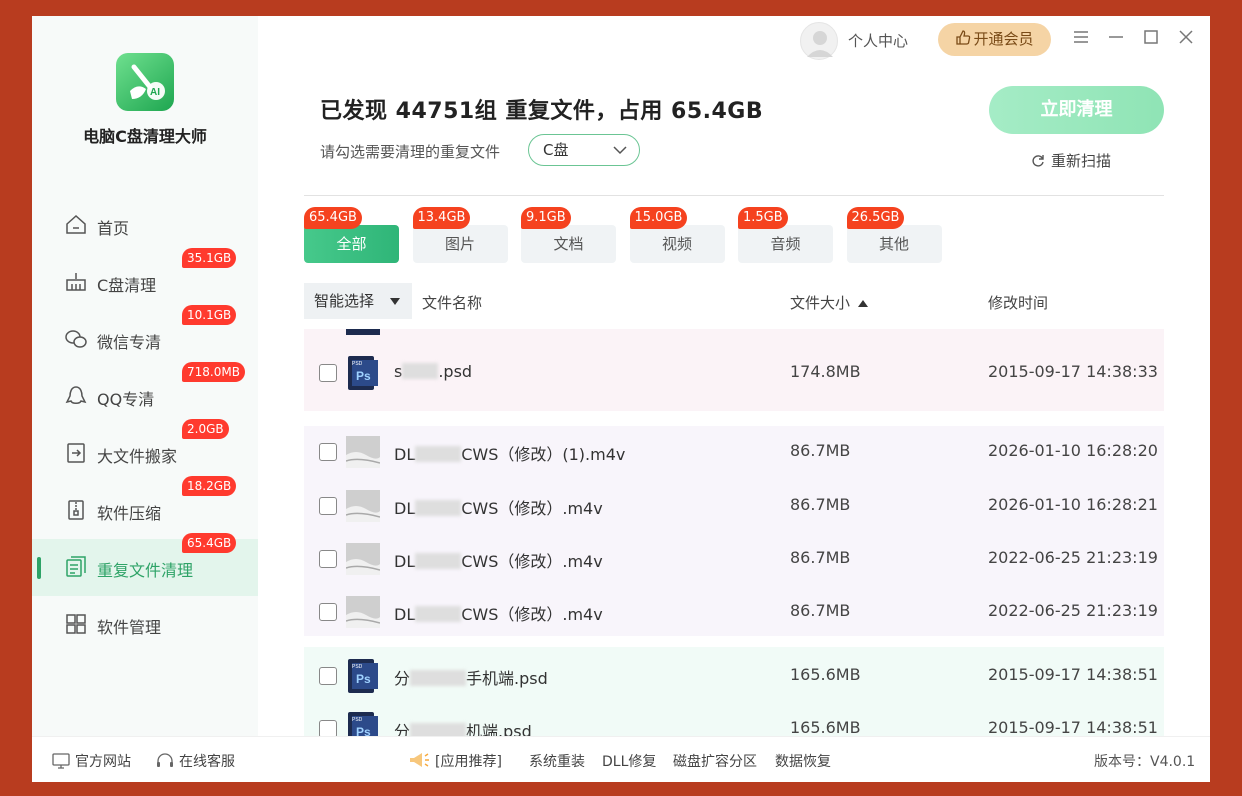 The height and width of the screenshot is (796, 1242). Describe the element at coordinates (76, 339) in the screenshot. I see `wechat-icon` at that location.